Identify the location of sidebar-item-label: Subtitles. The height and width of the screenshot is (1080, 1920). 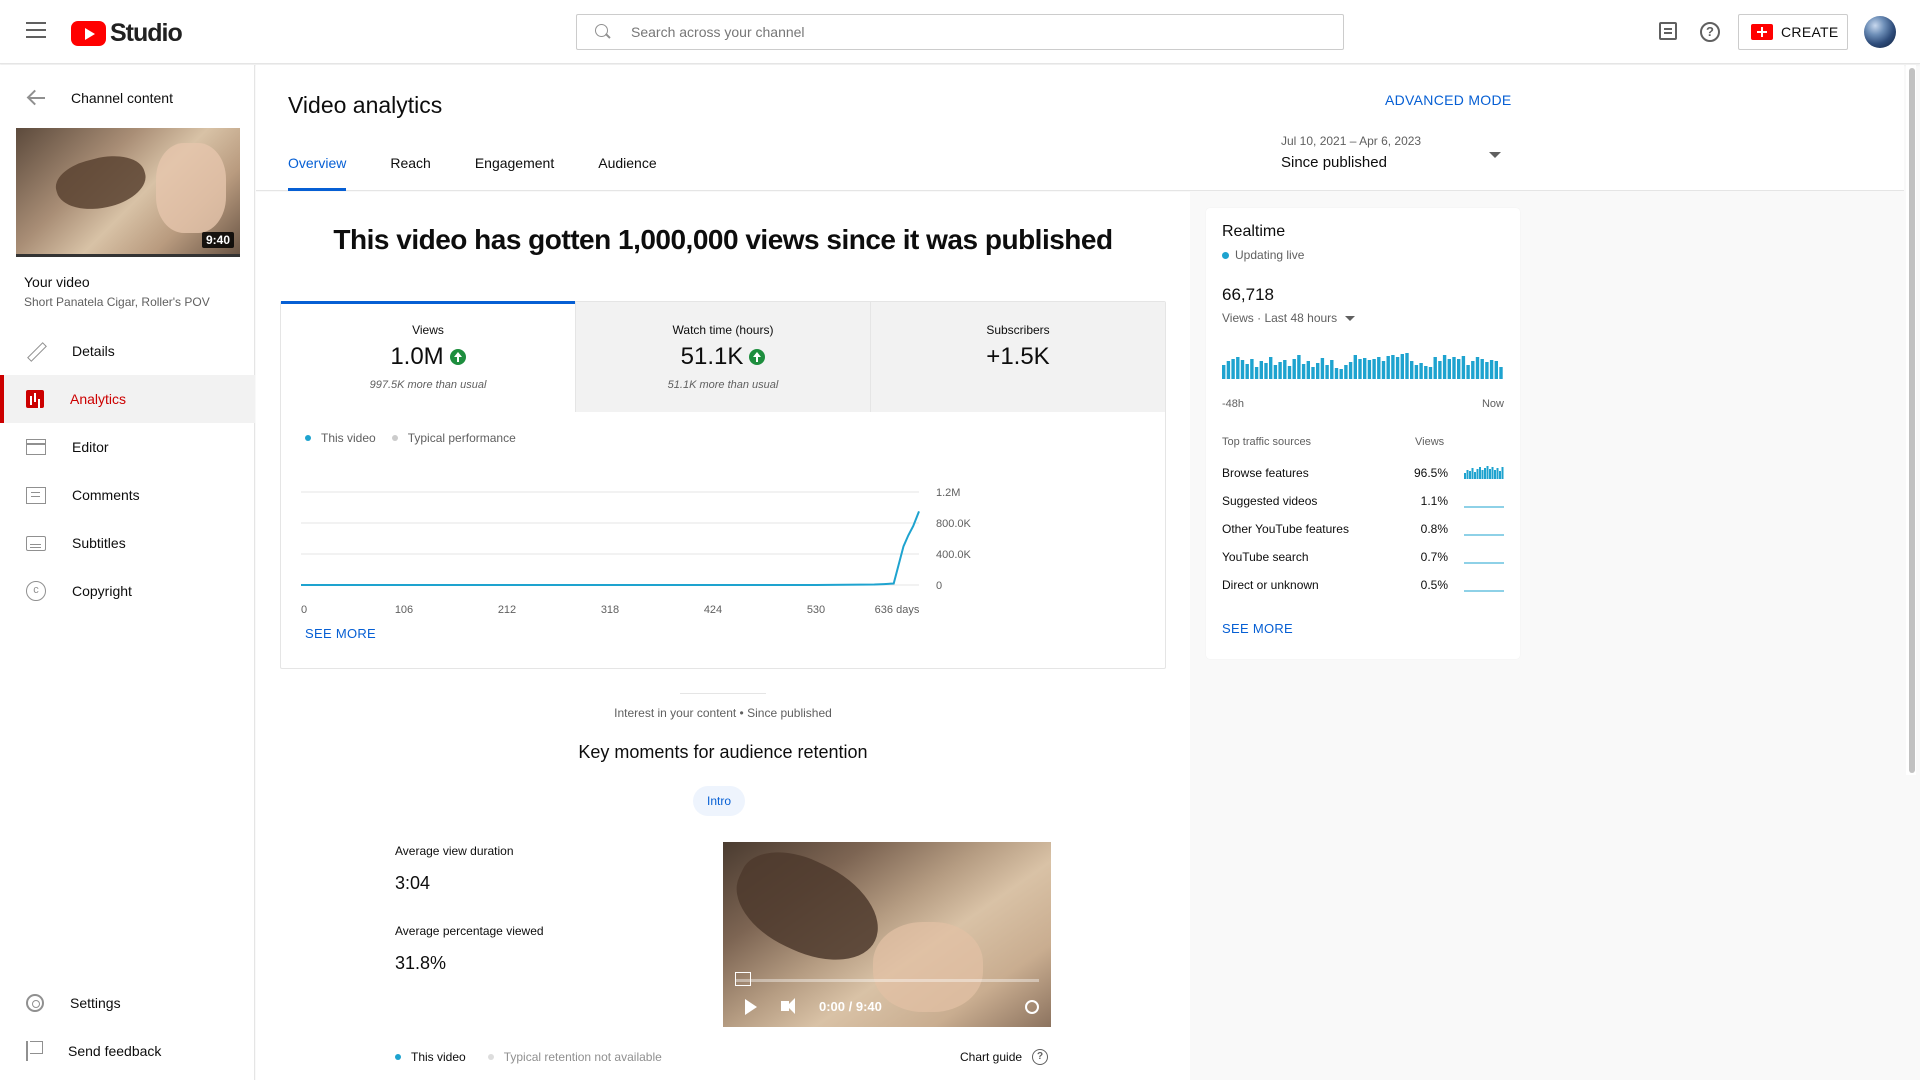
(99, 543).